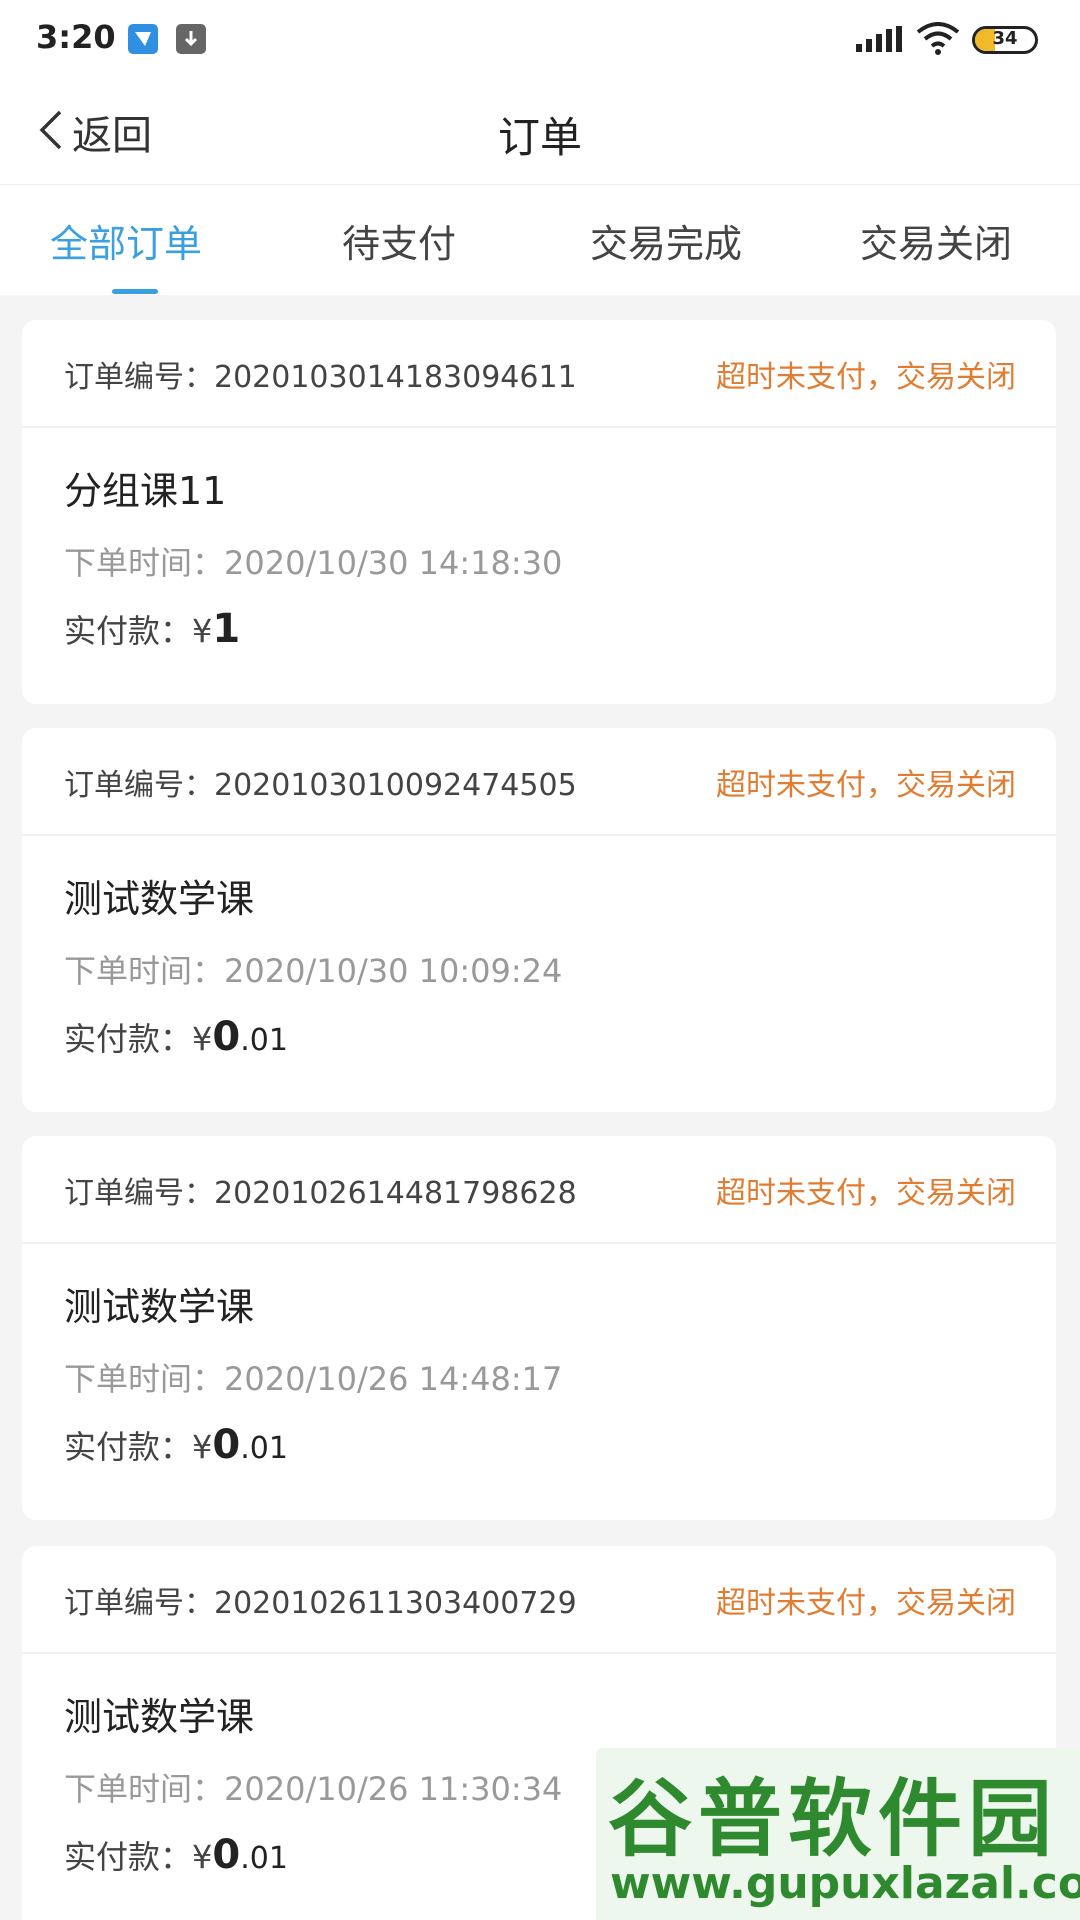 Image resolution: width=1080 pixels, height=1920 pixels. What do you see at coordinates (320, 377) in the screenshot?
I see `order-number: 订单编号：2020103014183094611` at bounding box center [320, 377].